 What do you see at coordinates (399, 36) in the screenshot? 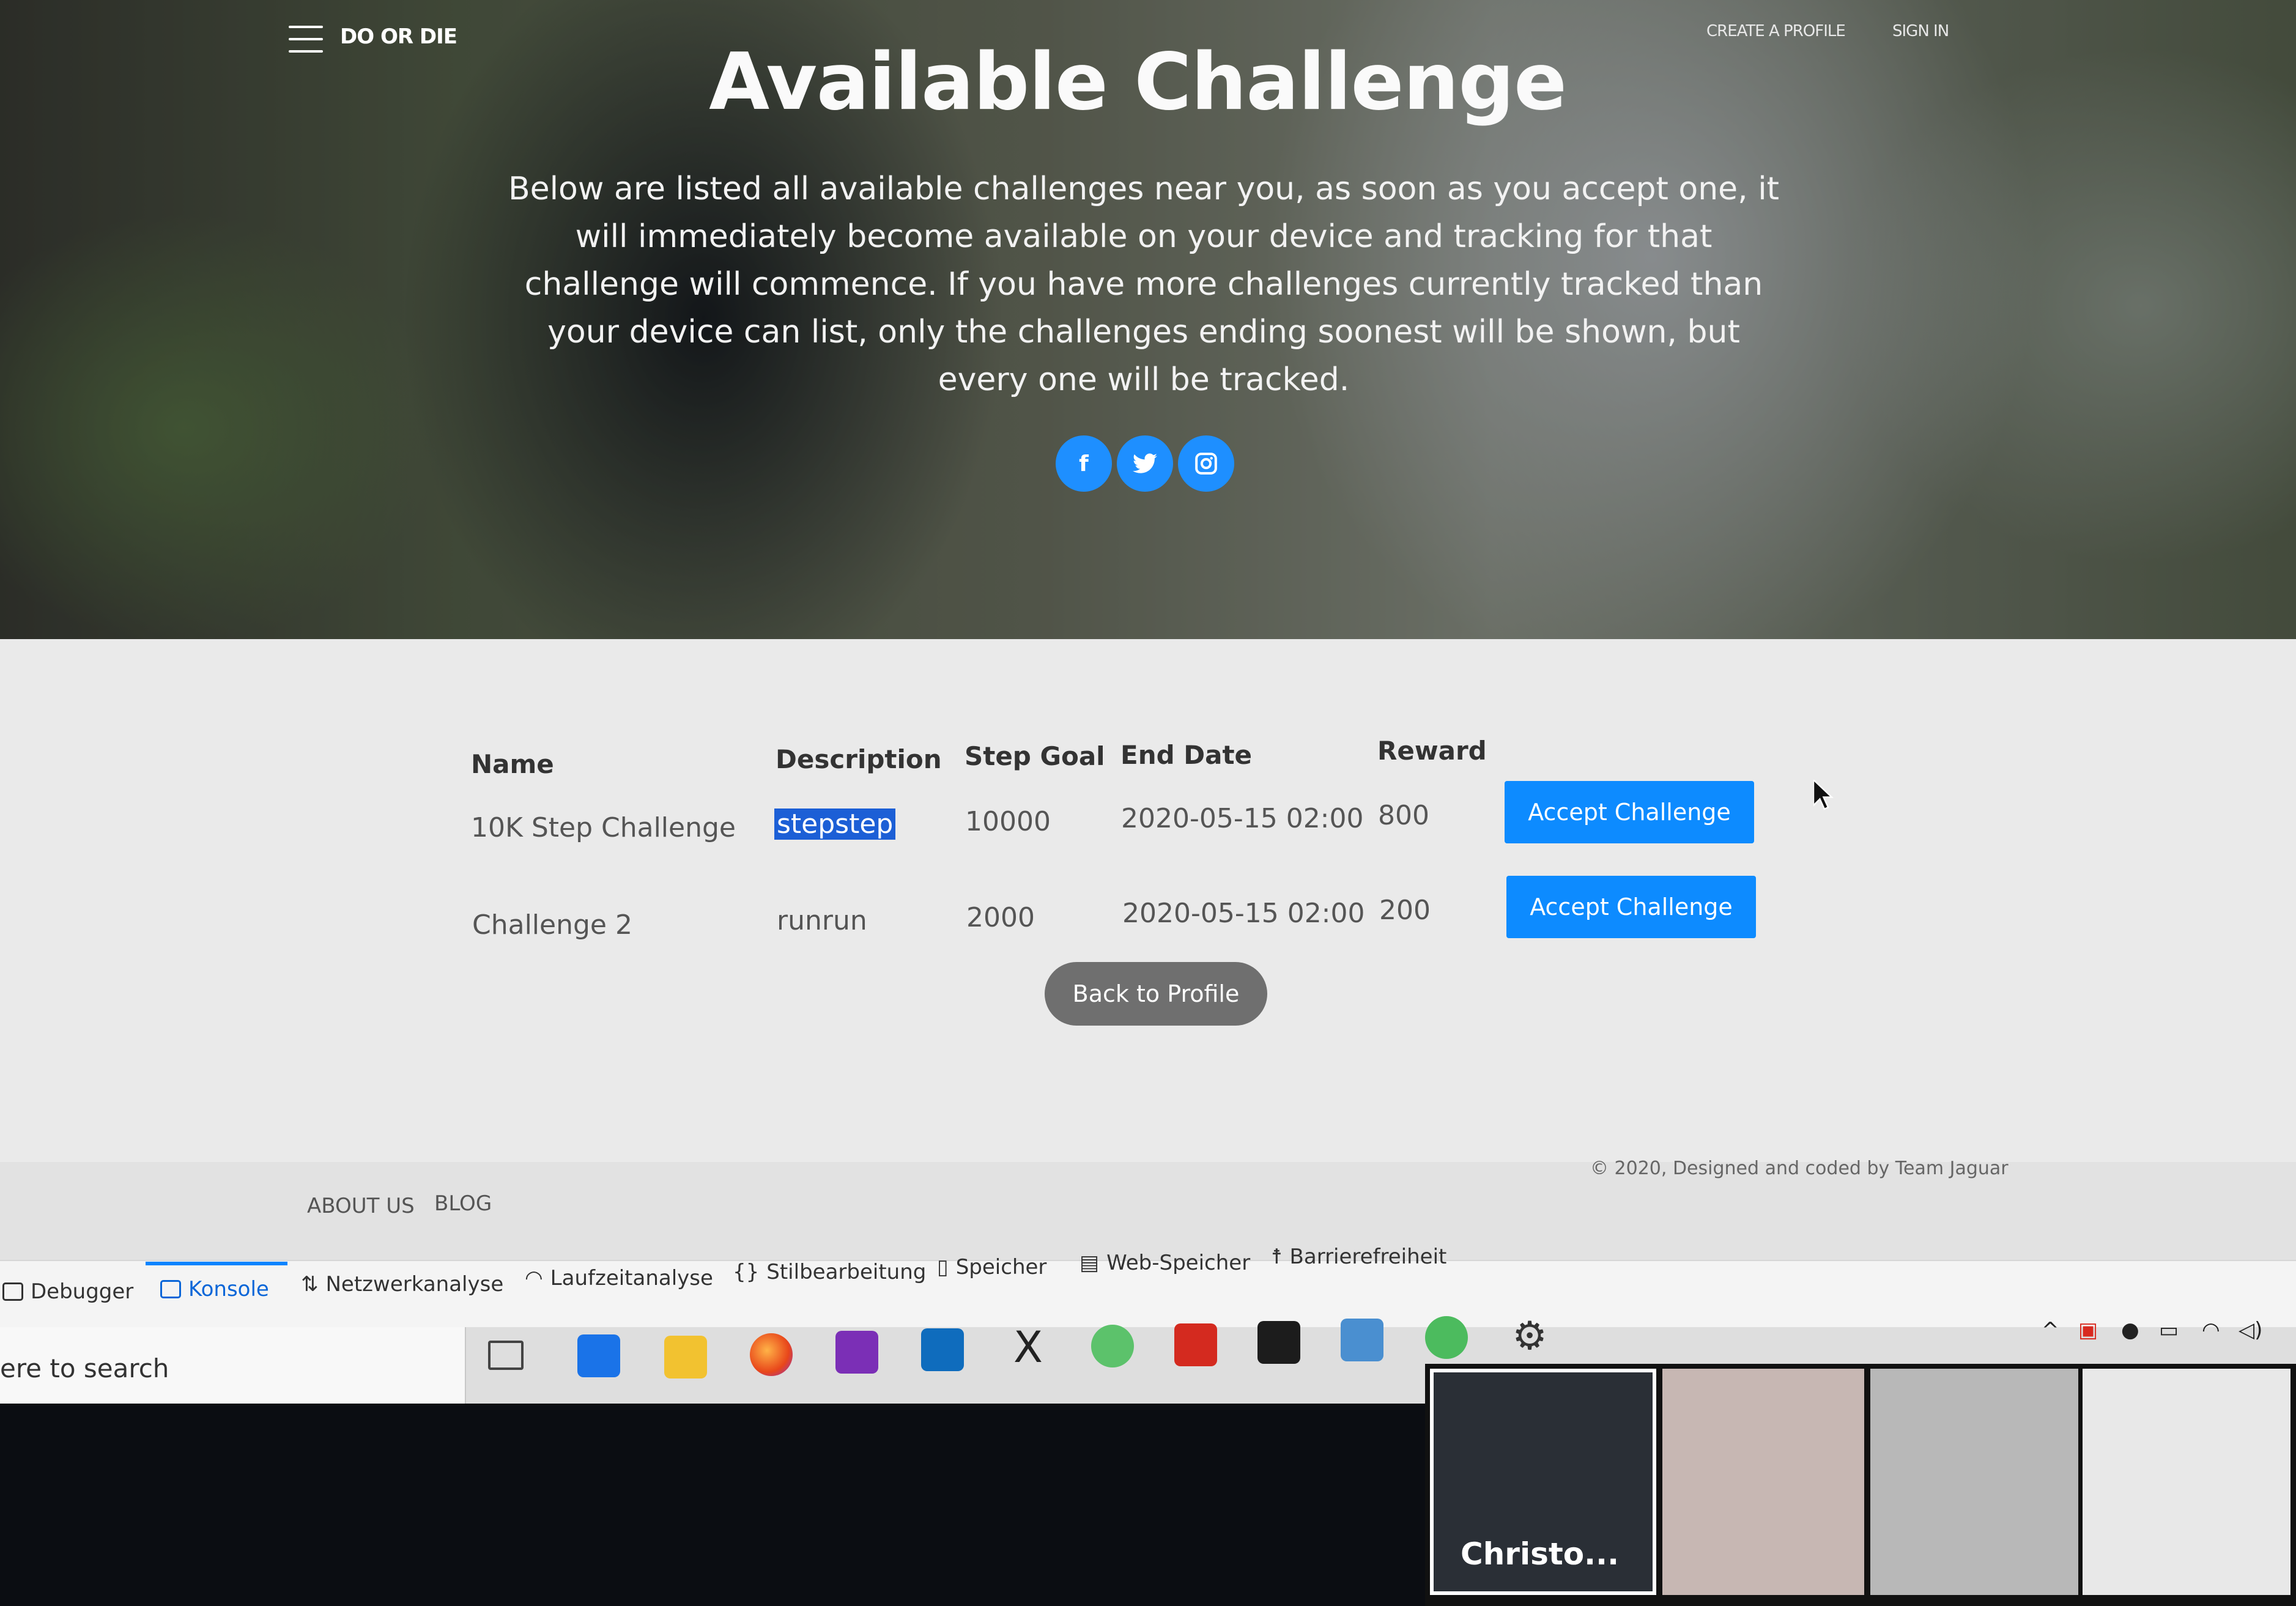
I see `brand-logo: DO OR DIE` at bounding box center [399, 36].